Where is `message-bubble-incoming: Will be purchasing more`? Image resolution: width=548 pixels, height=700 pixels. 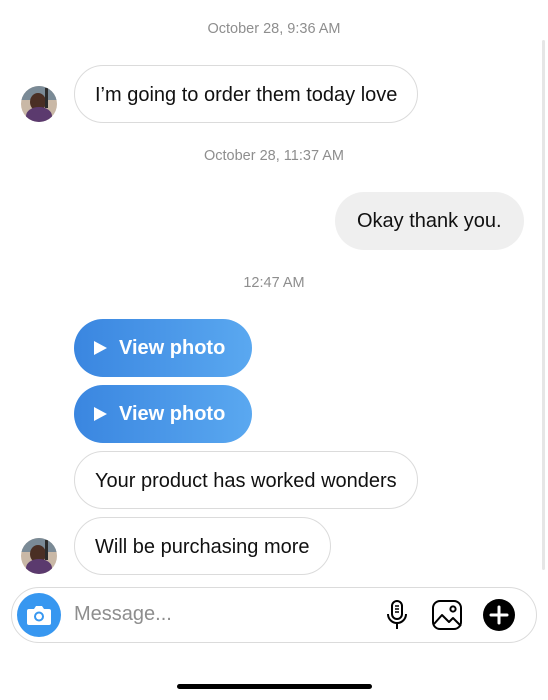
message-bubble-incoming: Will be purchasing more is located at coordinates (202, 546).